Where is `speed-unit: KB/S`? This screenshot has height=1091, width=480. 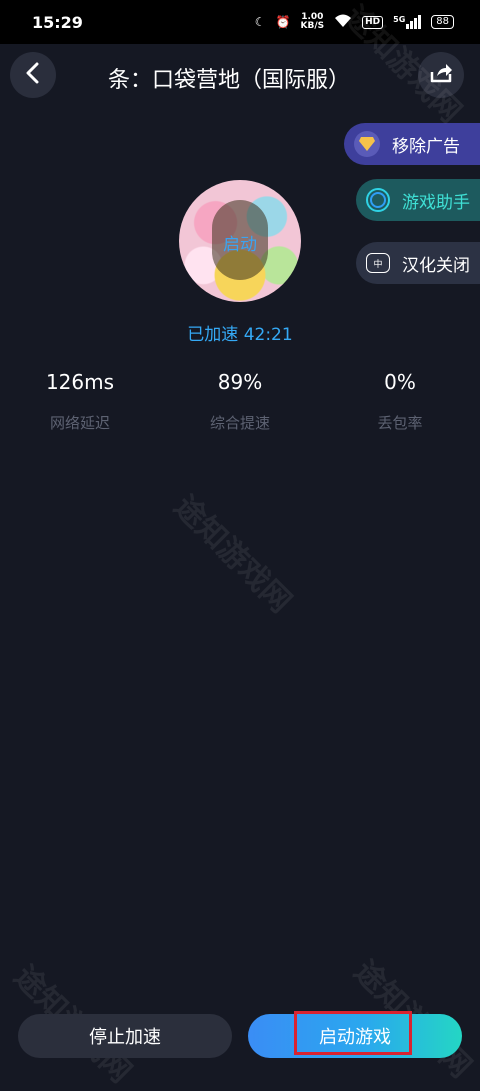 speed-unit: KB/S is located at coordinates (312, 26).